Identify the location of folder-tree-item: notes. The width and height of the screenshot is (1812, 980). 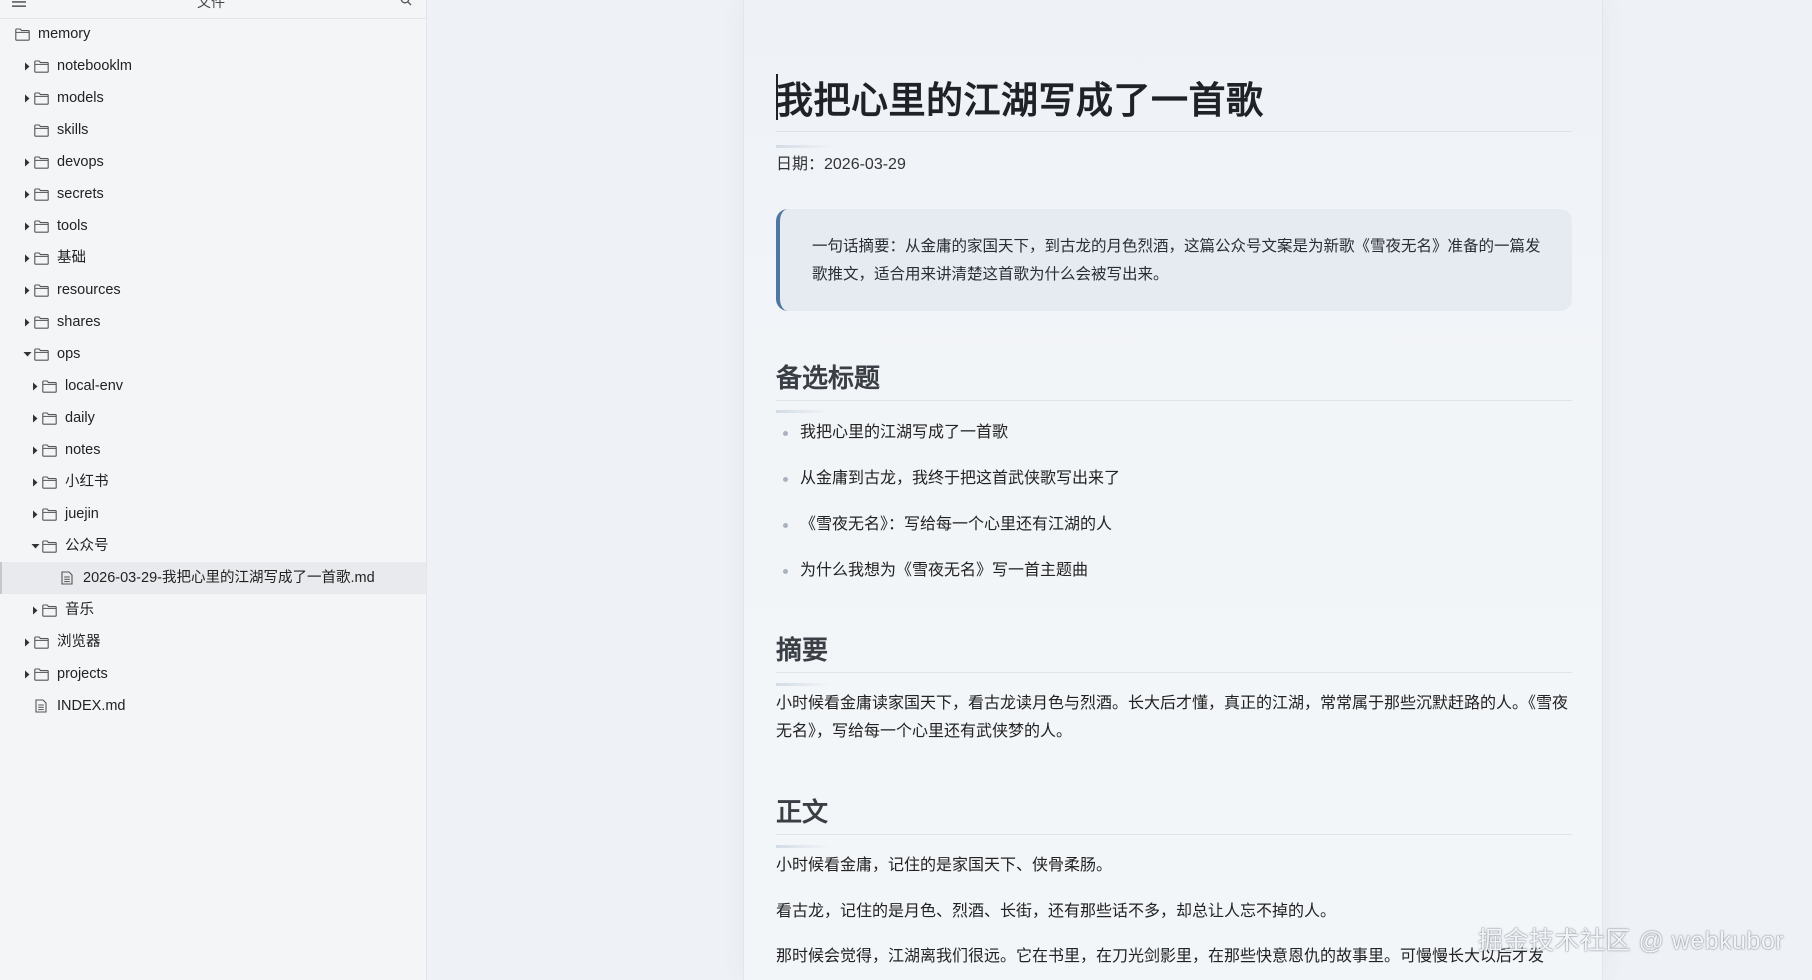
(213, 450).